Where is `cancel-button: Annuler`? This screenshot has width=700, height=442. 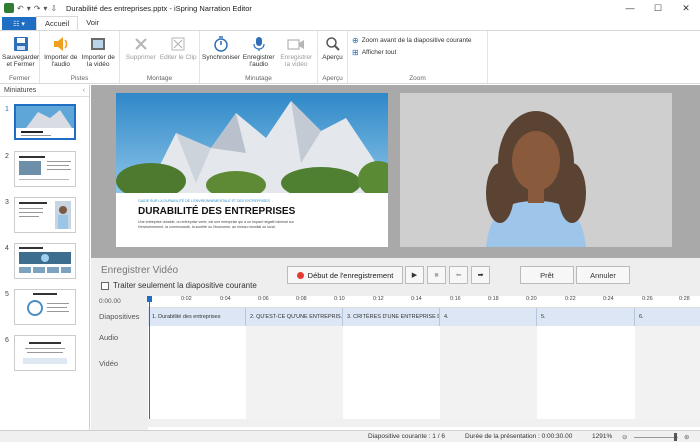
cancel-button: Annuler is located at coordinates (603, 275).